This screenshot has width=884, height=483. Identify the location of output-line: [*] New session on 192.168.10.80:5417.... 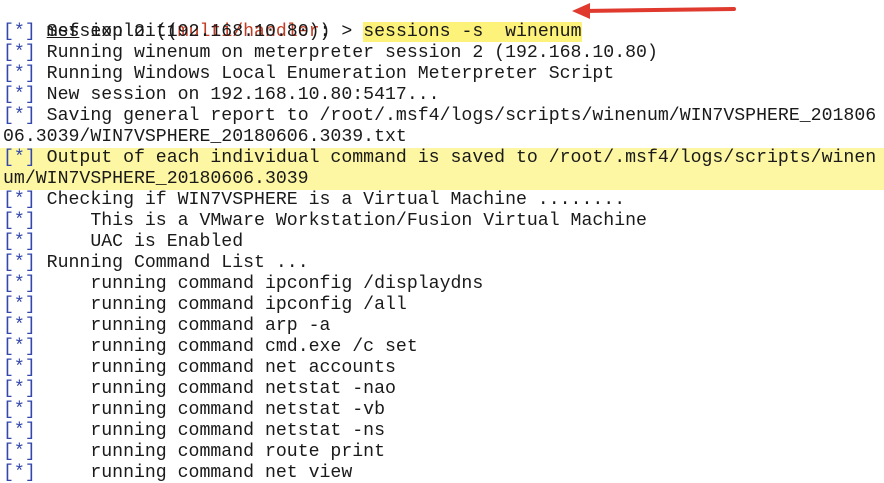
(442, 95).